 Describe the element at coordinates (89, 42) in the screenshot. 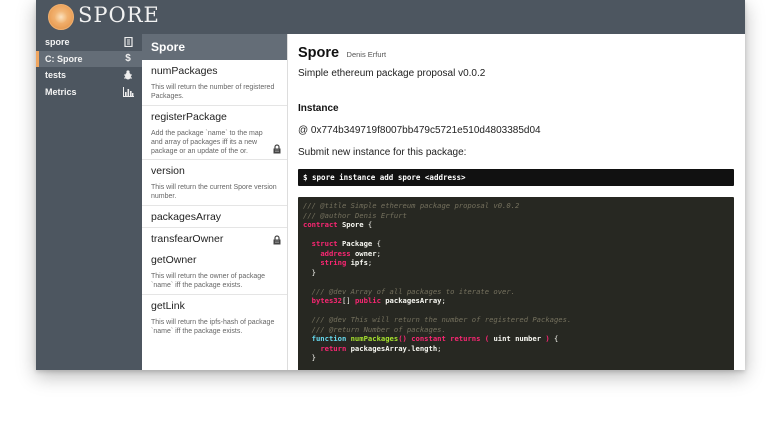

I see `sidebar-item-spore: spore` at that location.